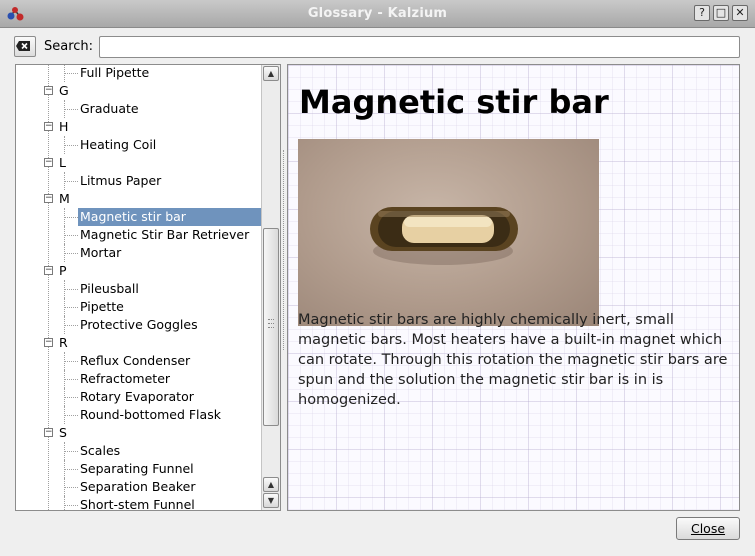 The image size is (755, 556). I want to click on tree-item: Separating Funnel, so click(139, 469).